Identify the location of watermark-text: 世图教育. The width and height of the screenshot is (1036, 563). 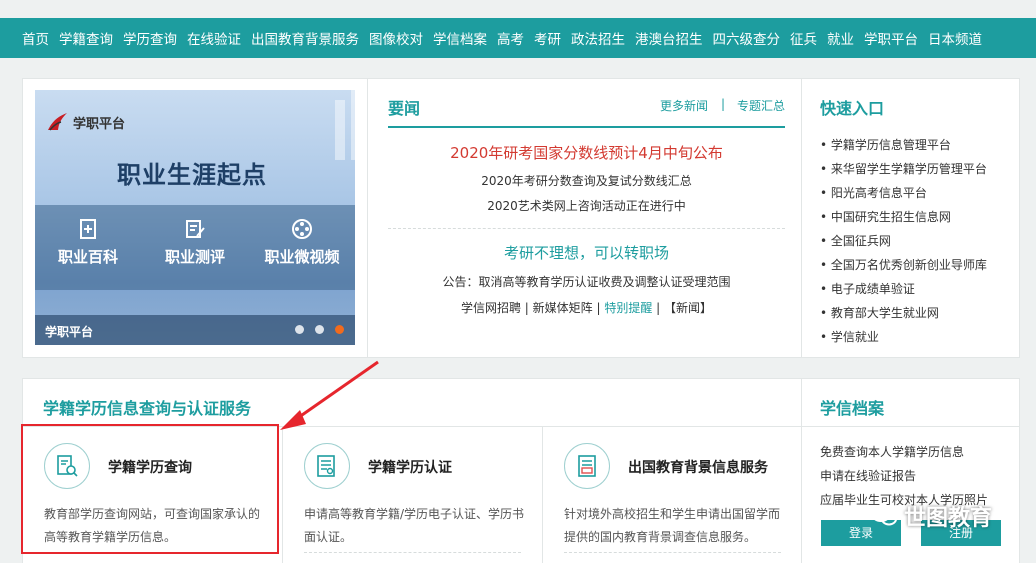
(948, 518).